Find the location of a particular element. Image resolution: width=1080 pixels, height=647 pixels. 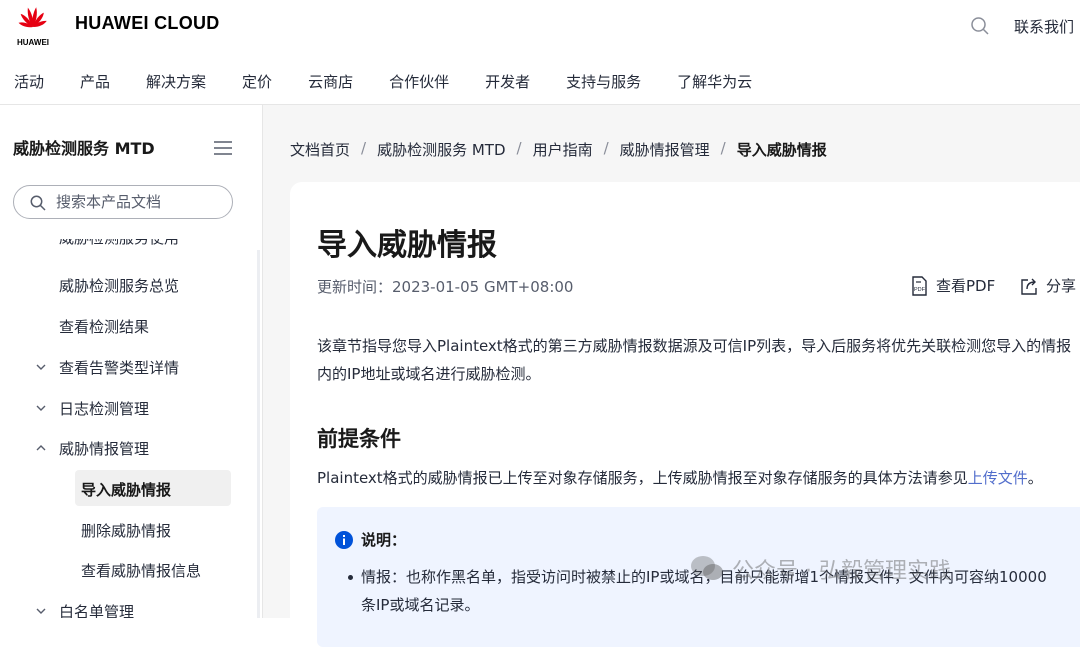

tree-item-label: 导入威胁情报 is located at coordinates (126, 490).